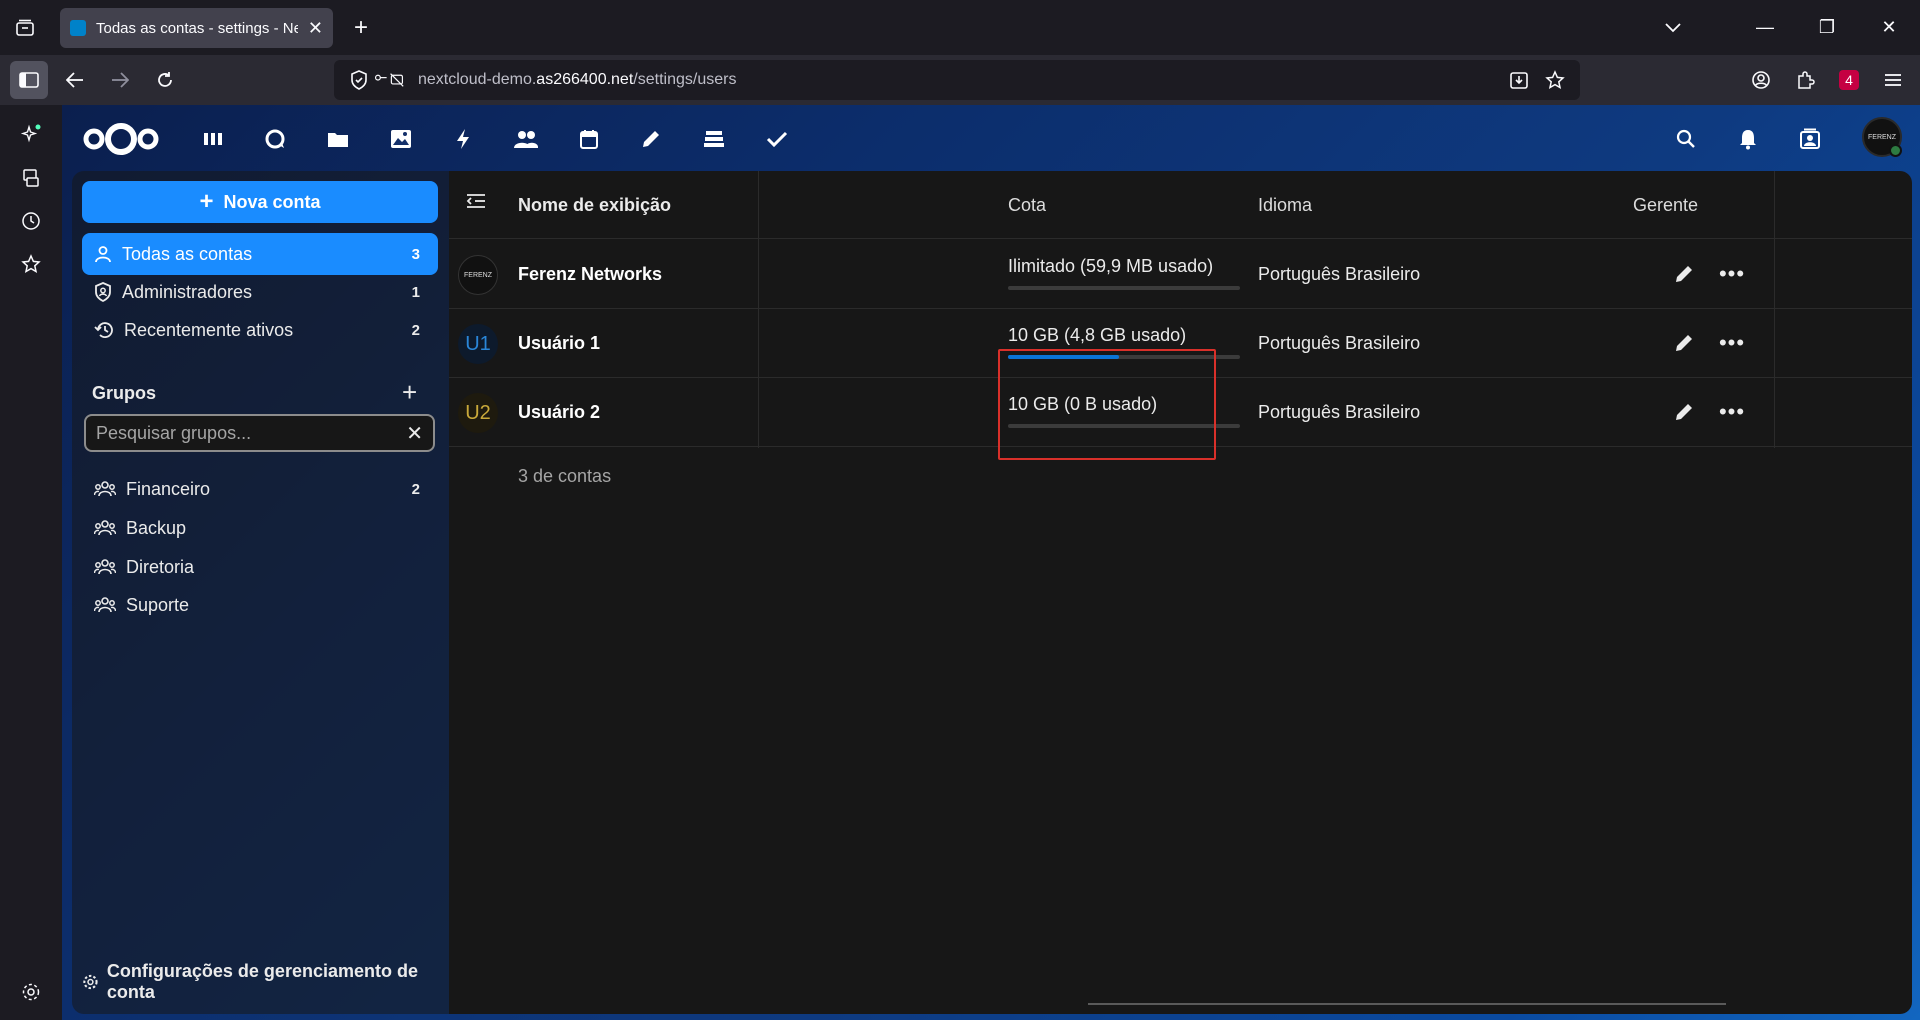  Describe the element at coordinates (478, 343) in the screenshot. I see `user-avatar-initials: U1` at that location.